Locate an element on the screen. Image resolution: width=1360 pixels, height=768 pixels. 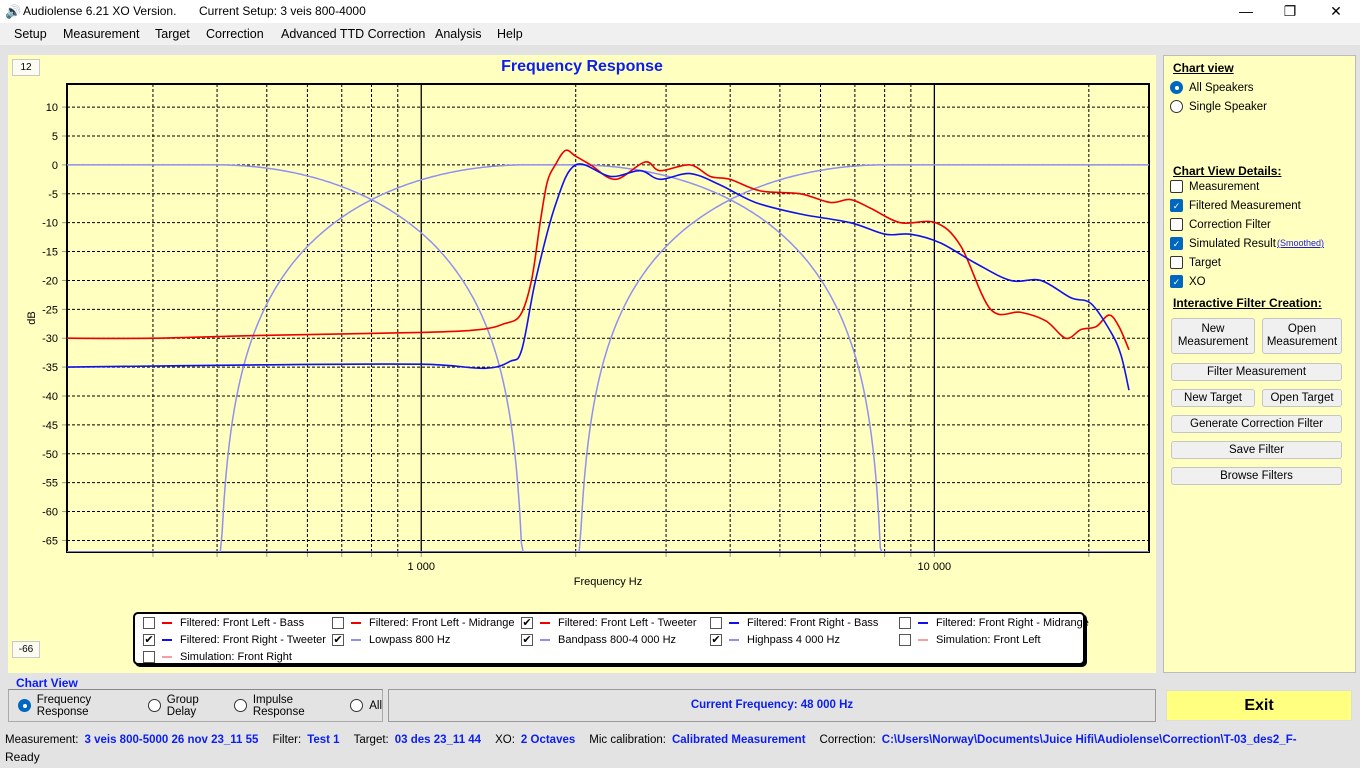
legend-label: Filtered: Front Right - Bass is located at coordinates (813, 622).